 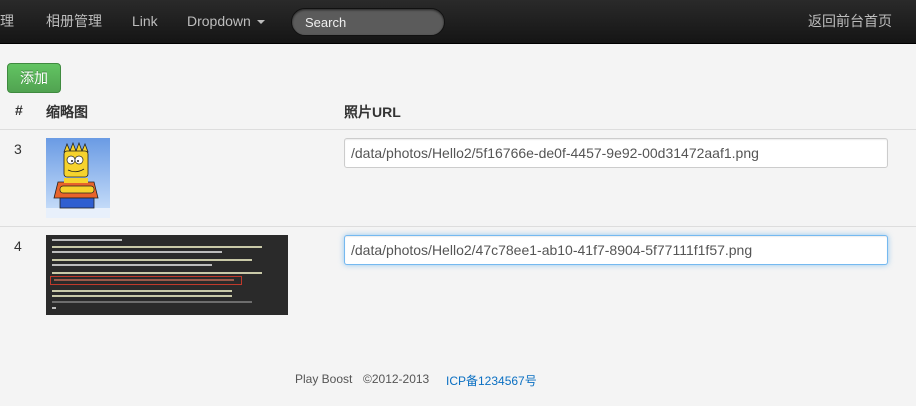 I want to click on search-input, so click(x=368, y=22).